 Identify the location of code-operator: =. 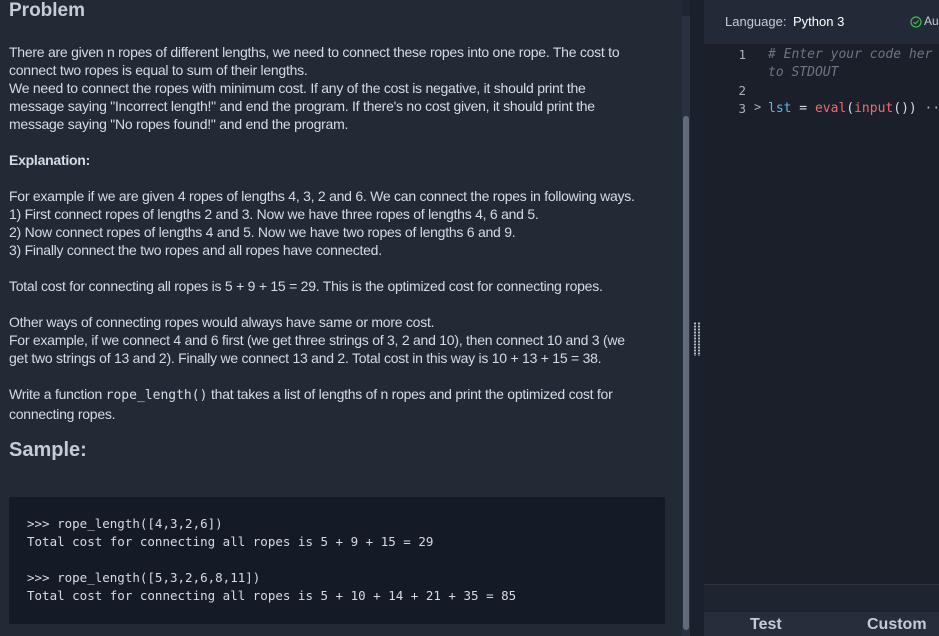
(803, 108).